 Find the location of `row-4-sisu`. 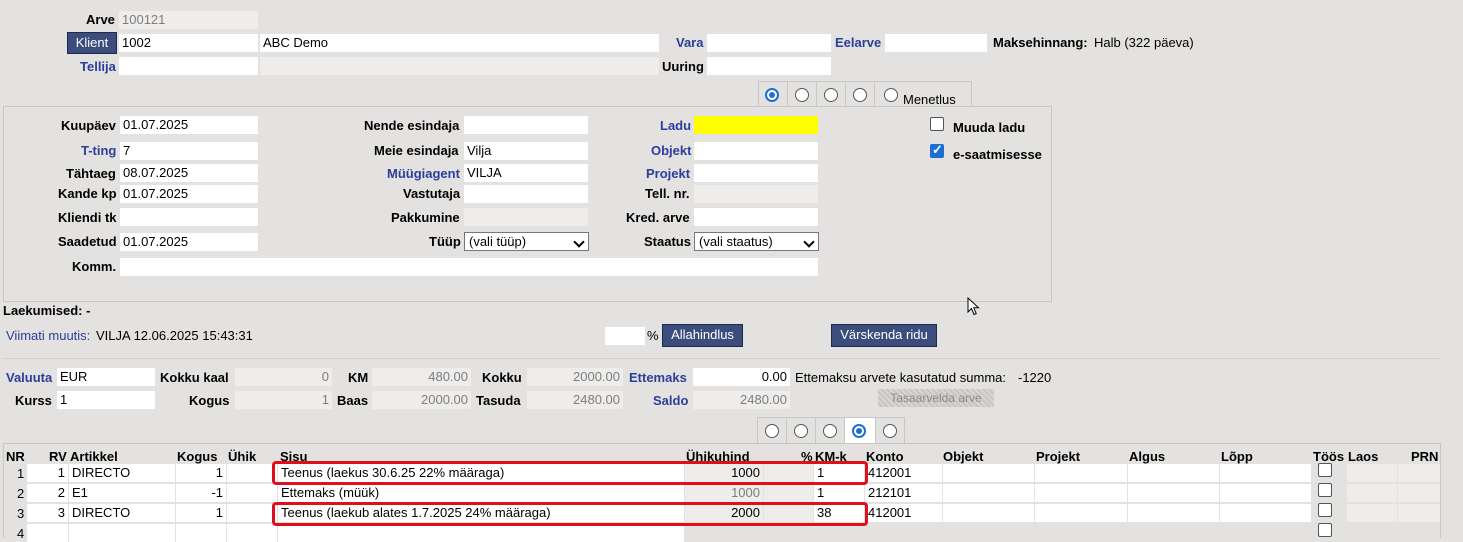

row-4-sisu is located at coordinates (481, 533).